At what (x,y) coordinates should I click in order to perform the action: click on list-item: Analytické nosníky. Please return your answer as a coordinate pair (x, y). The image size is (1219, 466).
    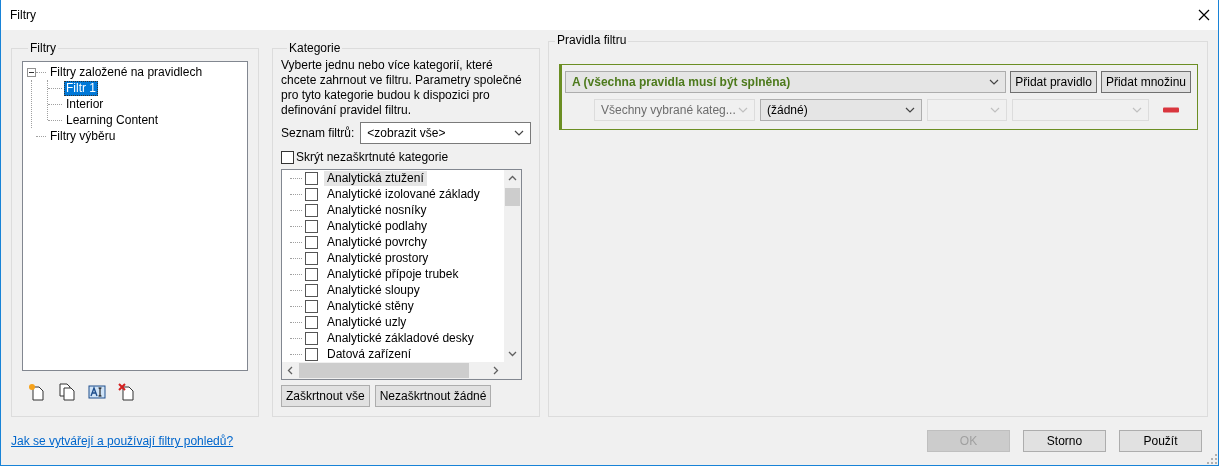
    Looking at the image, I should click on (377, 210).